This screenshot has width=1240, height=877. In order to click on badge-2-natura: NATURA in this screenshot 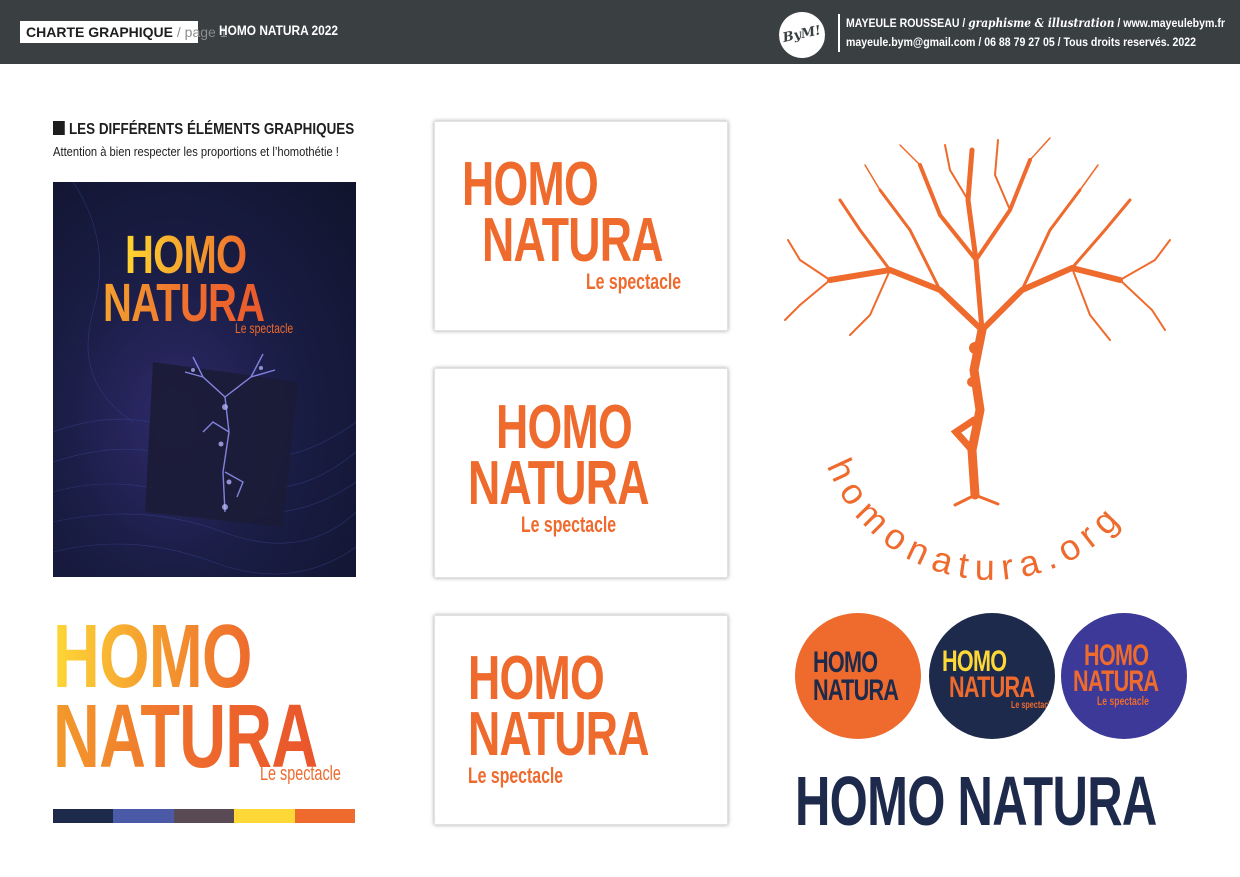, I will do `click(992, 687)`.